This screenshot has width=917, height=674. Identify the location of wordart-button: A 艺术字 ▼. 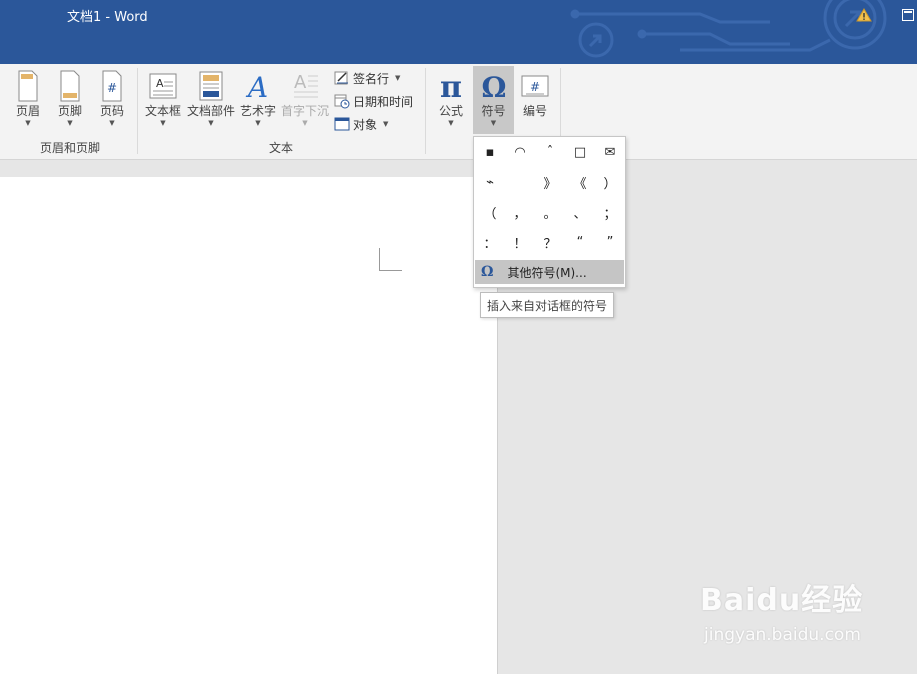
(258, 97).